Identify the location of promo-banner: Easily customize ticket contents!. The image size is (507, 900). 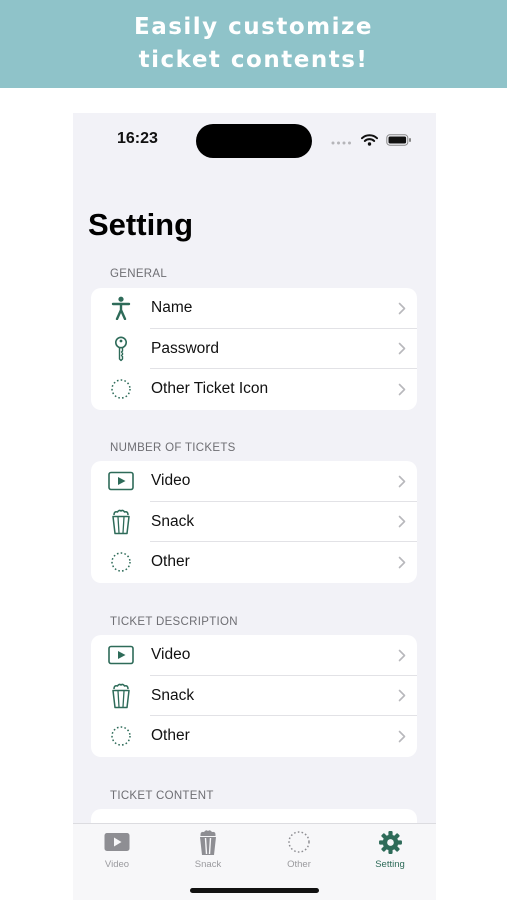
(253, 44).